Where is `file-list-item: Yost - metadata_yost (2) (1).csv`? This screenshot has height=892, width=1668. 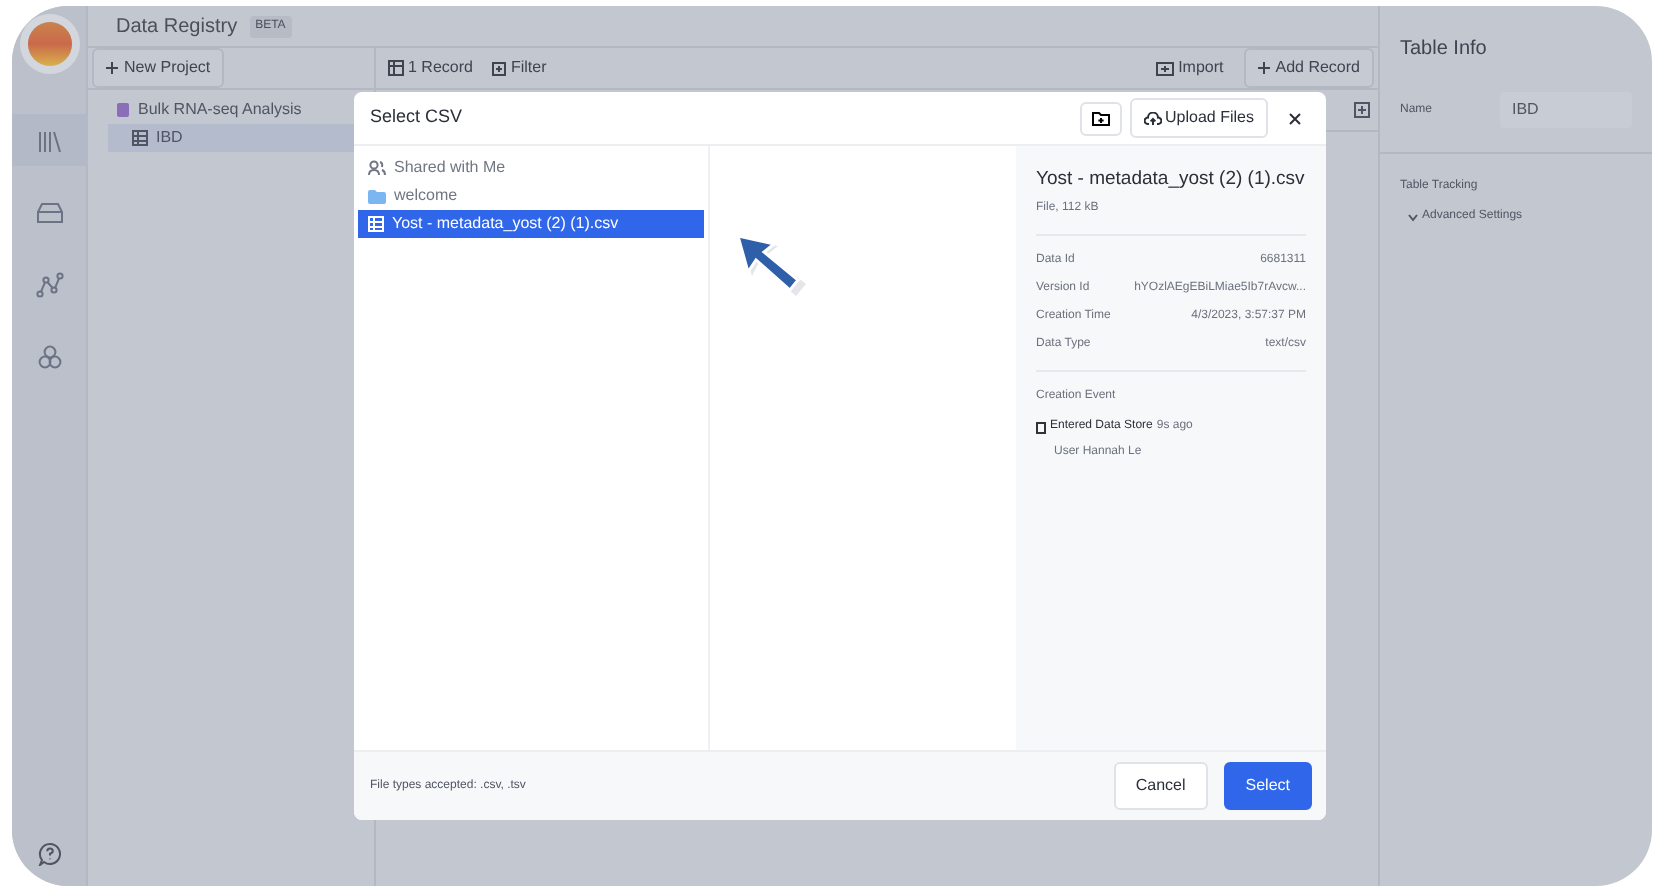
file-list-item: Yost - metadata_yost (2) (1).csv is located at coordinates (531, 224).